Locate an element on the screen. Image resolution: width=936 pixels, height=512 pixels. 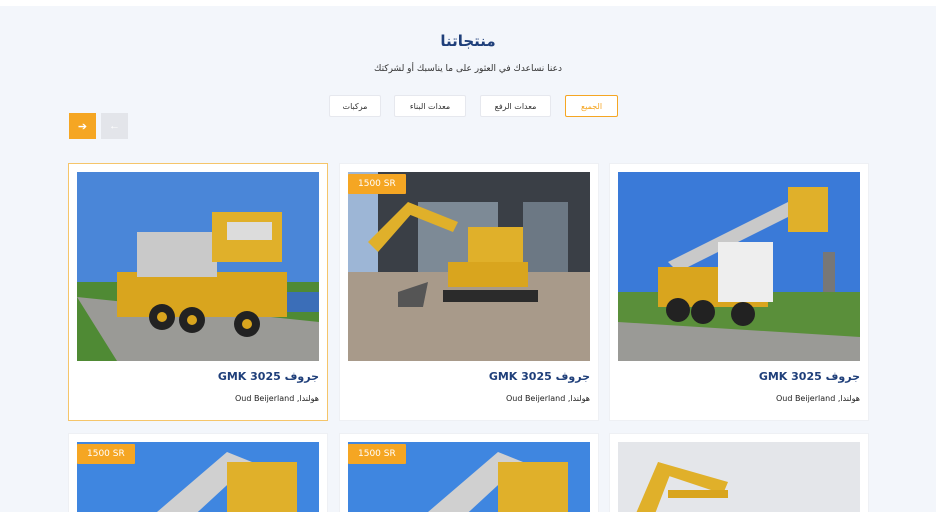
arrow-icon: ← is located at coordinates (114, 126).